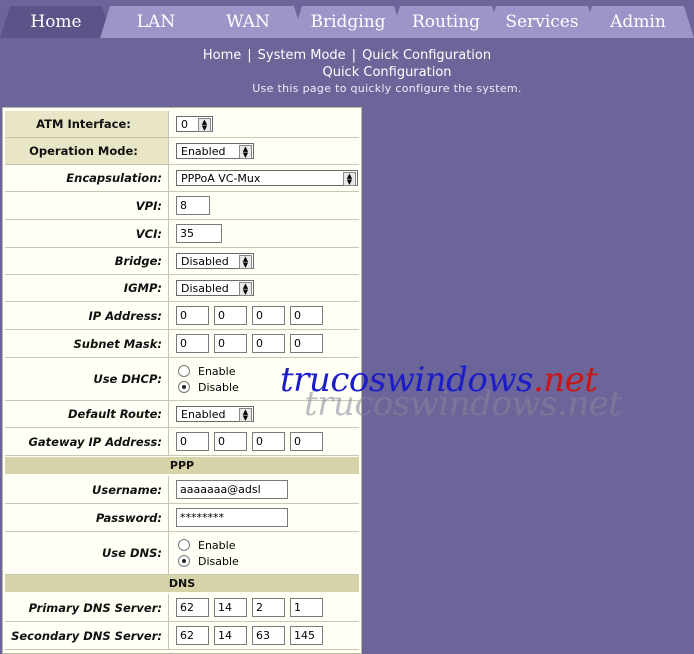 Image resolution: width=694 pixels, height=654 pixels. I want to click on subnet-mask-octet-3: 0, so click(268, 343).